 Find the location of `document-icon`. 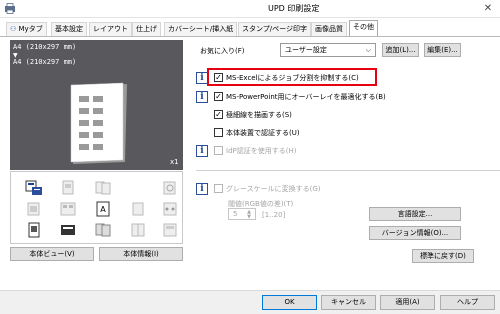

document-icon is located at coordinates (34, 230).